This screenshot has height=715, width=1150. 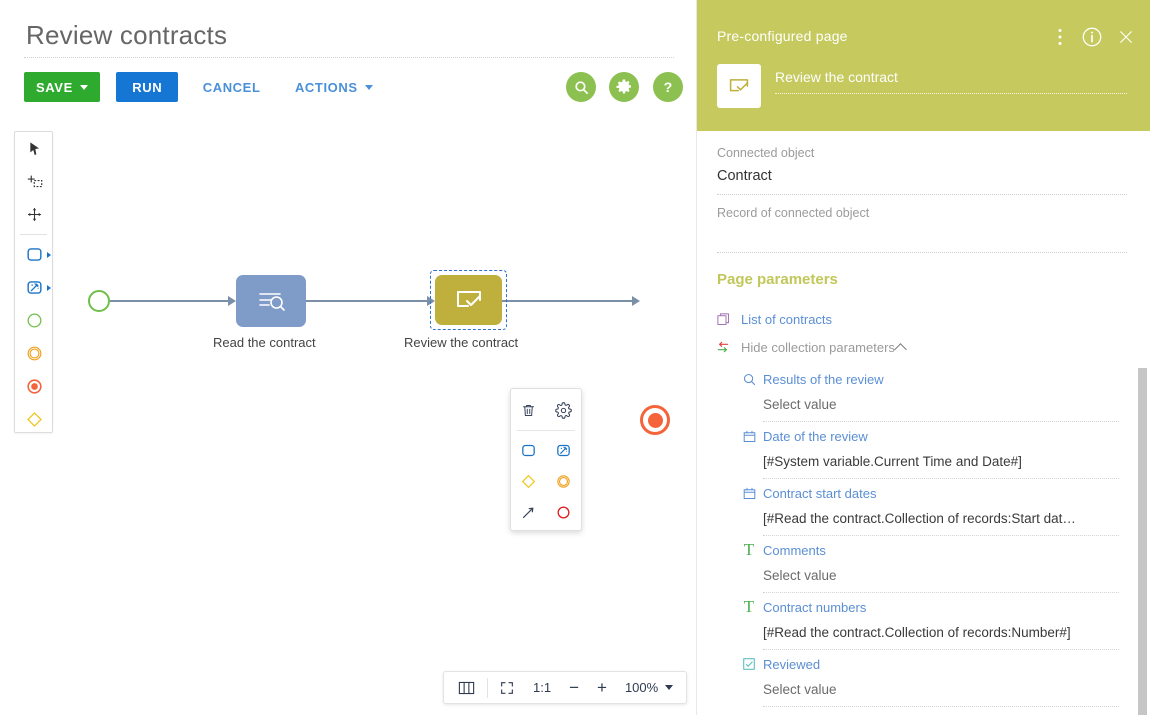 I want to click on reviewed-value: Select value, so click(x=800, y=689).